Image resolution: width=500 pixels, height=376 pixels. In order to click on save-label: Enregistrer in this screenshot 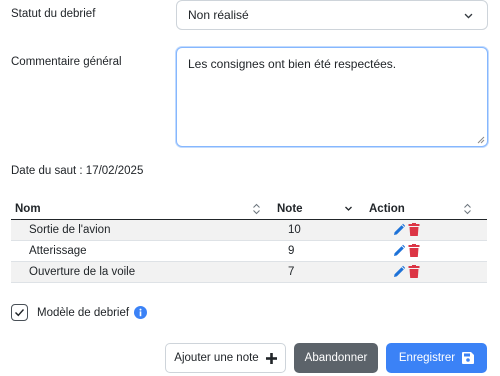, I will do `click(427, 358)`.